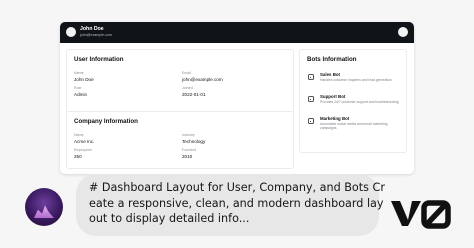  Describe the element at coordinates (311, 121) in the screenshot. I see `marketing-bot-icon` at that location.